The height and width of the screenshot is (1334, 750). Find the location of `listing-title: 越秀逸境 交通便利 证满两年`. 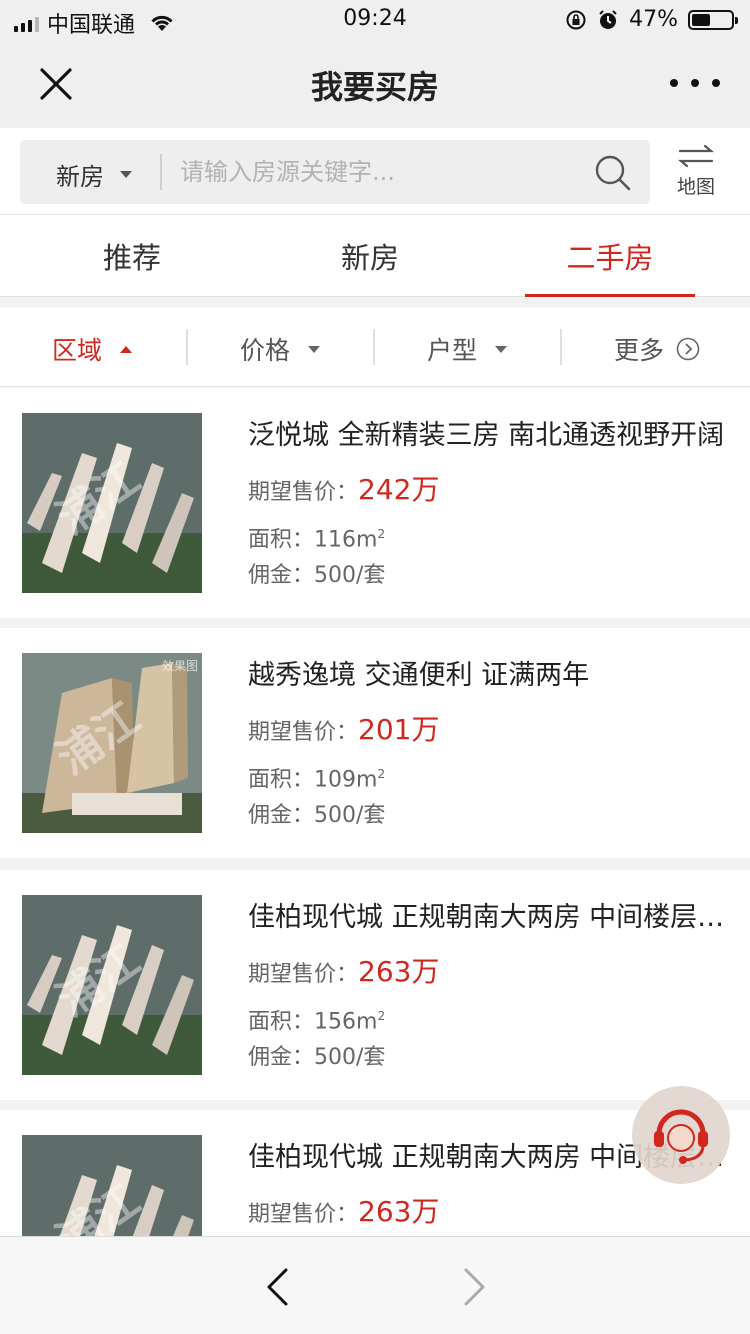

listing-title: 越秀逸境 交通便利 证满两年 is located at coordinates (419, 675).